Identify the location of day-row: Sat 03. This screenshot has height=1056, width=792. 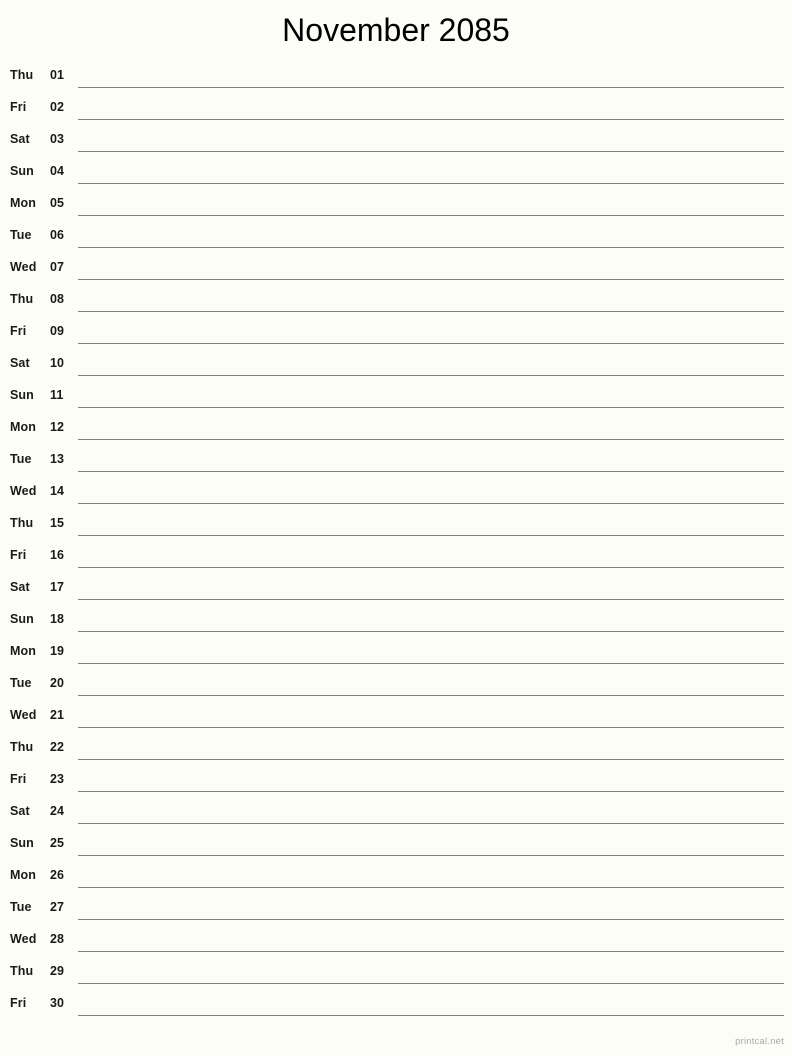
(396, 140).